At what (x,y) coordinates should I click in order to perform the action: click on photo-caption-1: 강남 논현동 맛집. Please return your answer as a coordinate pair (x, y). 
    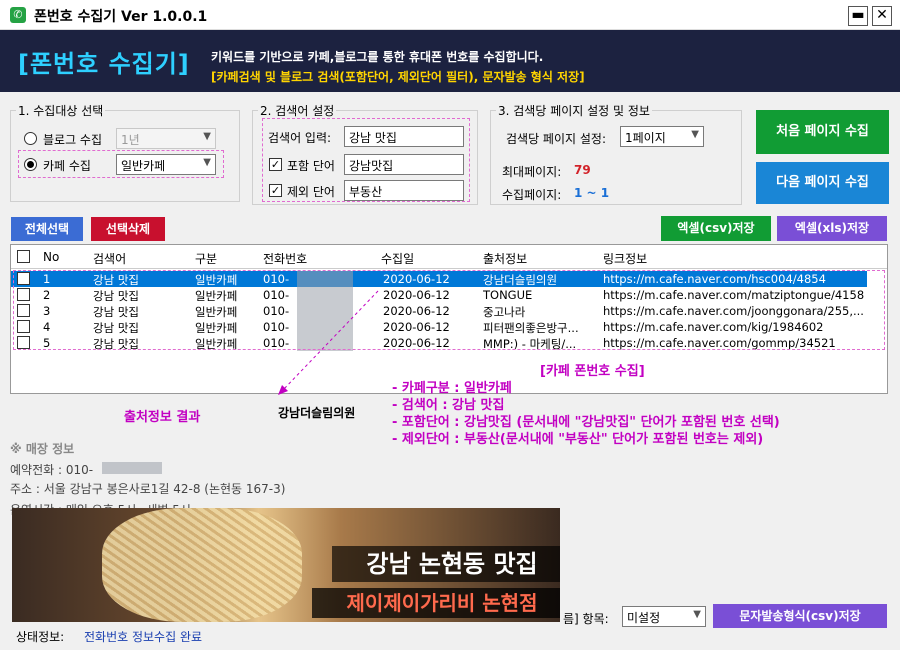
    Looking at the image, I should click on (446, 564).